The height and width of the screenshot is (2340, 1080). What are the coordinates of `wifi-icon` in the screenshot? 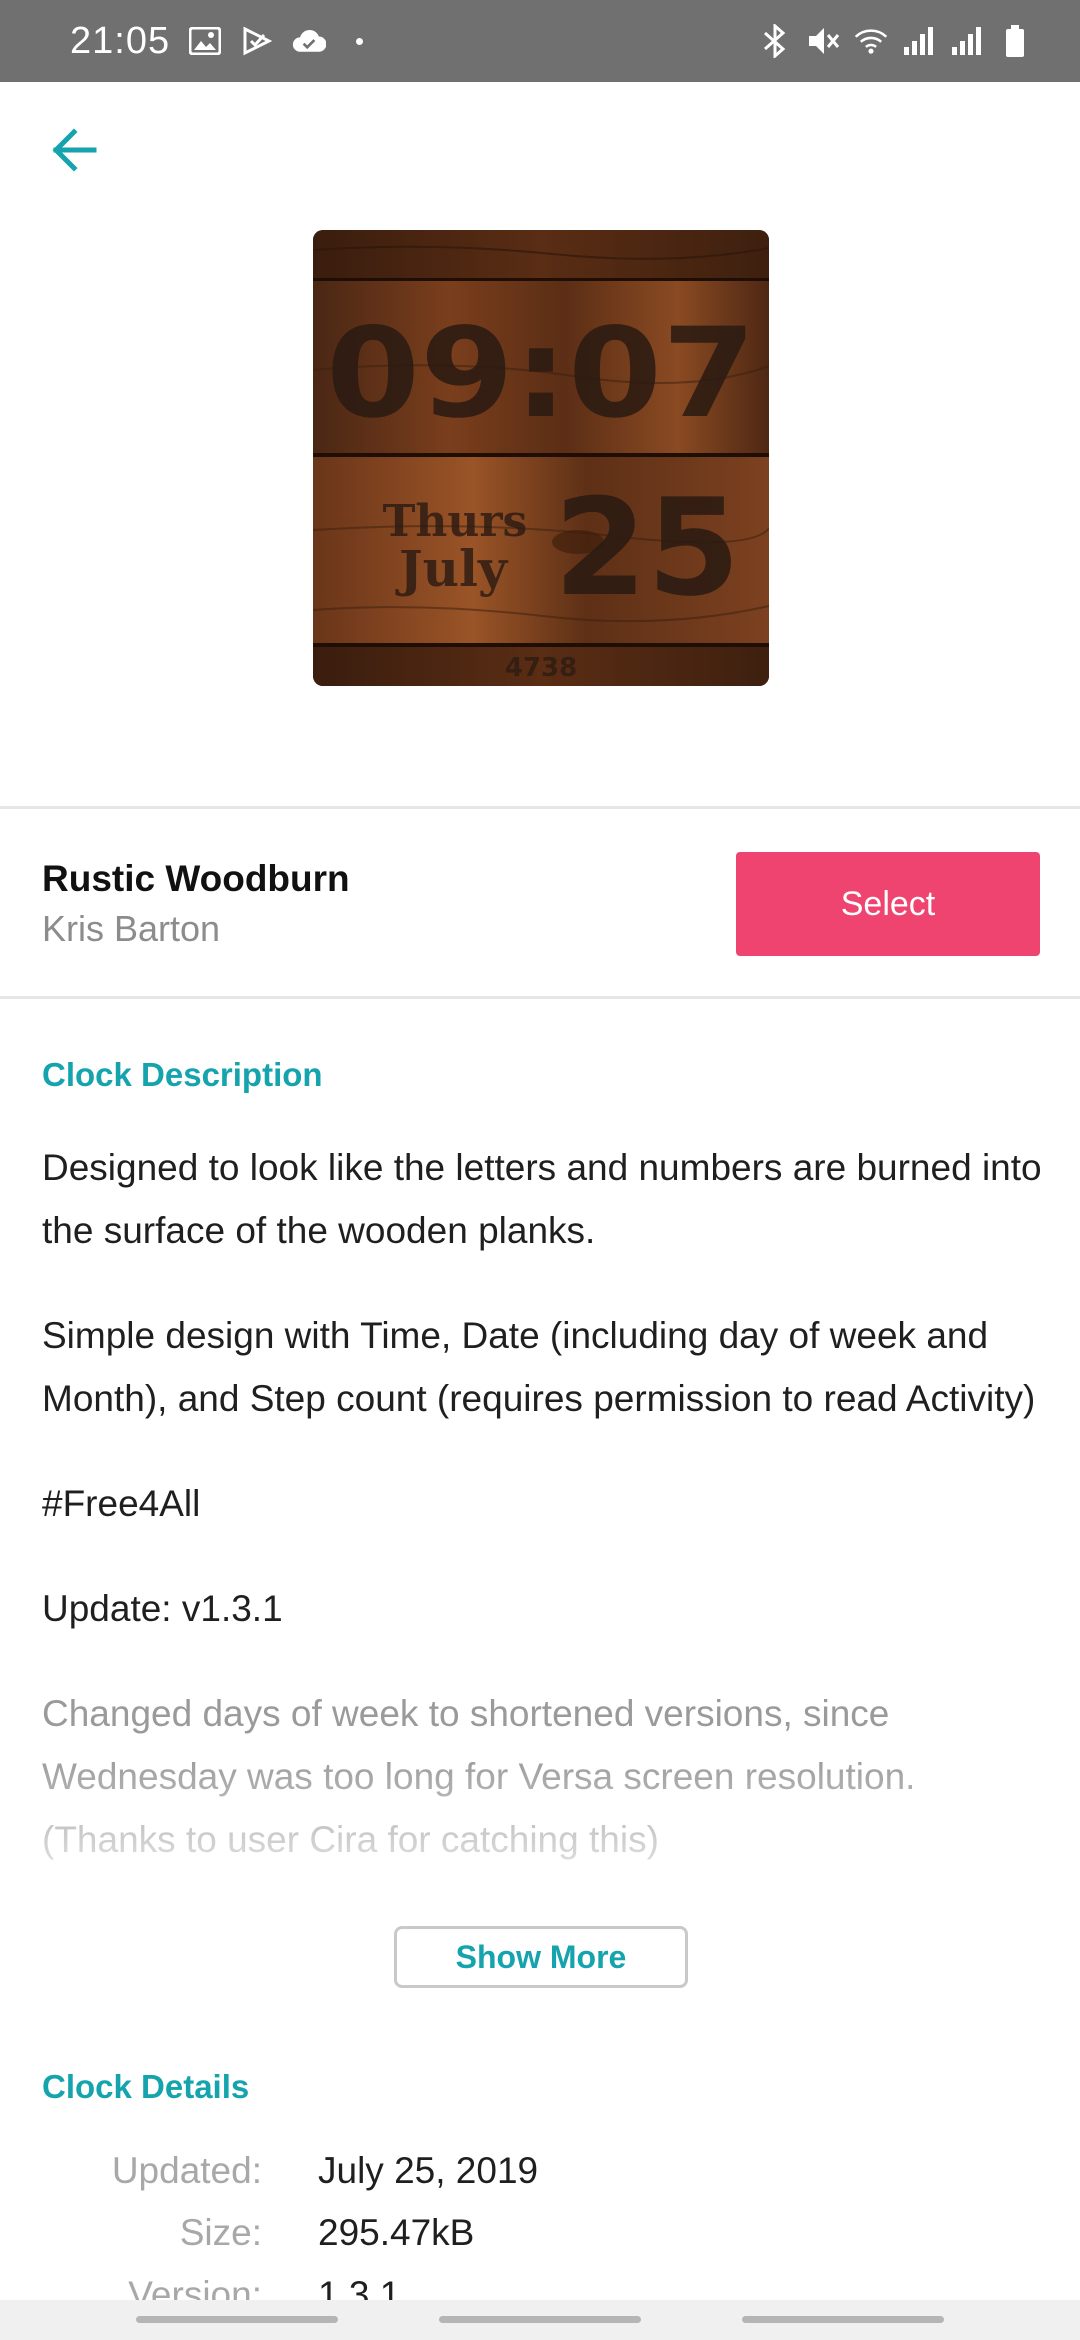 It's located at (871, 41).